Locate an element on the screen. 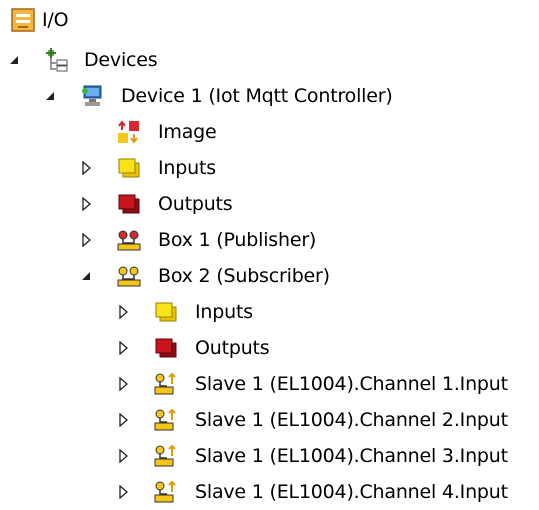 The height and width of the screenshot is (510, 539). image-icon is located at coordinates (129, 132).